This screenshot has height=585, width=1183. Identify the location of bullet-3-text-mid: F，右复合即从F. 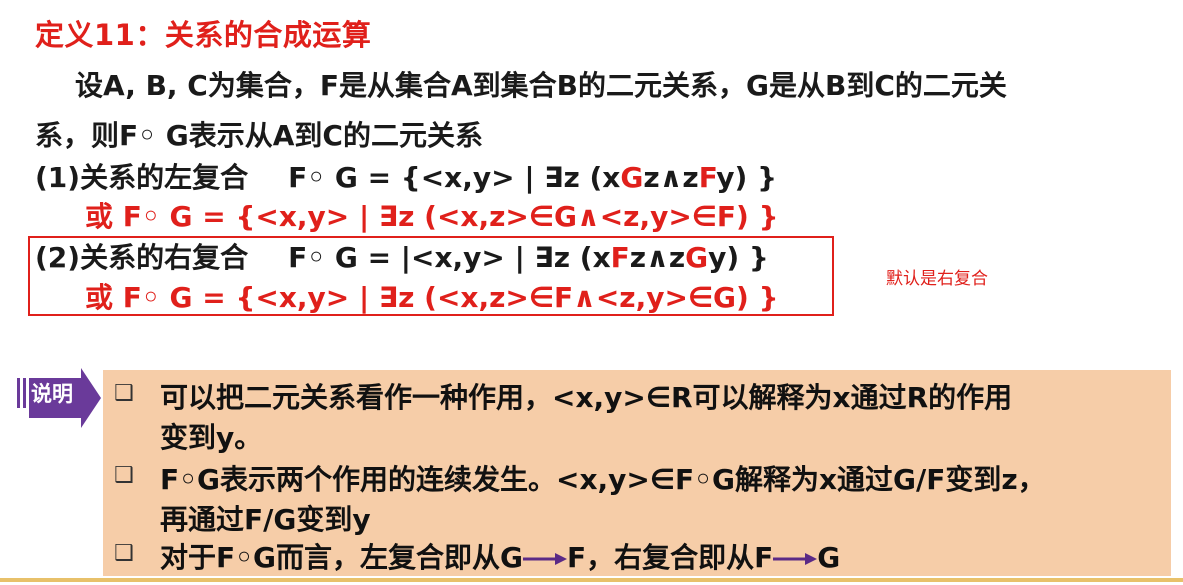
(670, 557).